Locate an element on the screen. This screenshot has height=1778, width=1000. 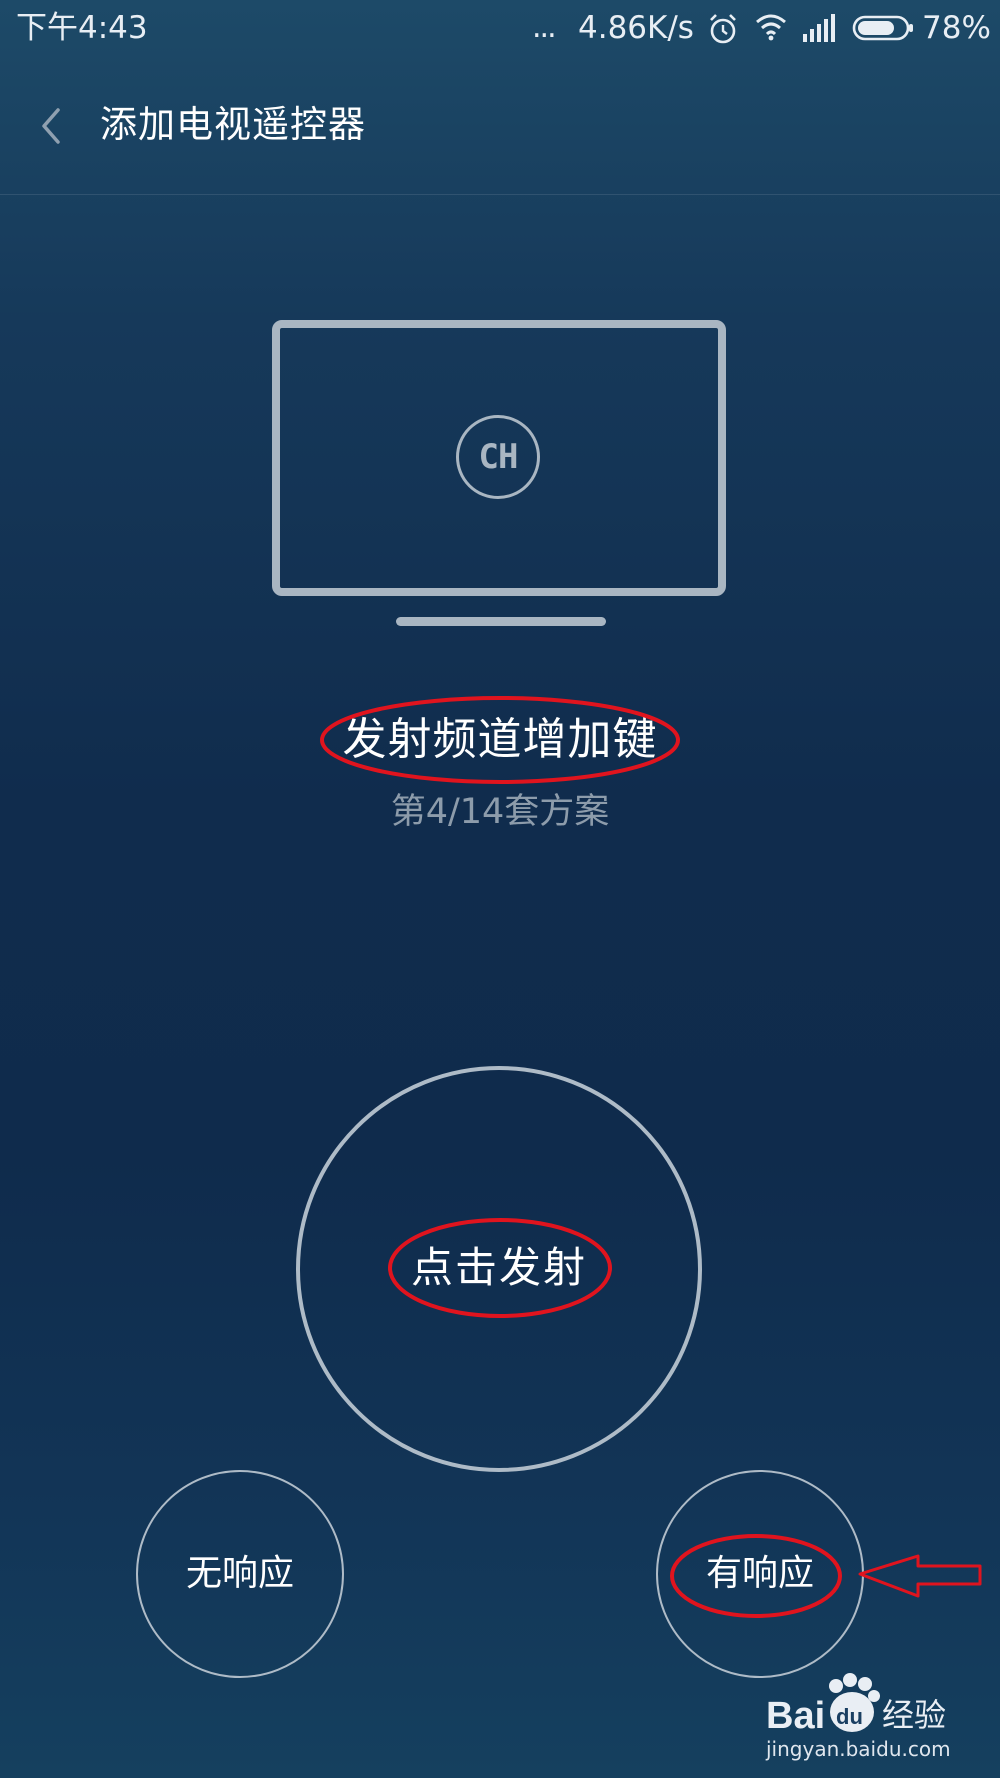
pointer-arrow is located at coordinates (920, 1576).